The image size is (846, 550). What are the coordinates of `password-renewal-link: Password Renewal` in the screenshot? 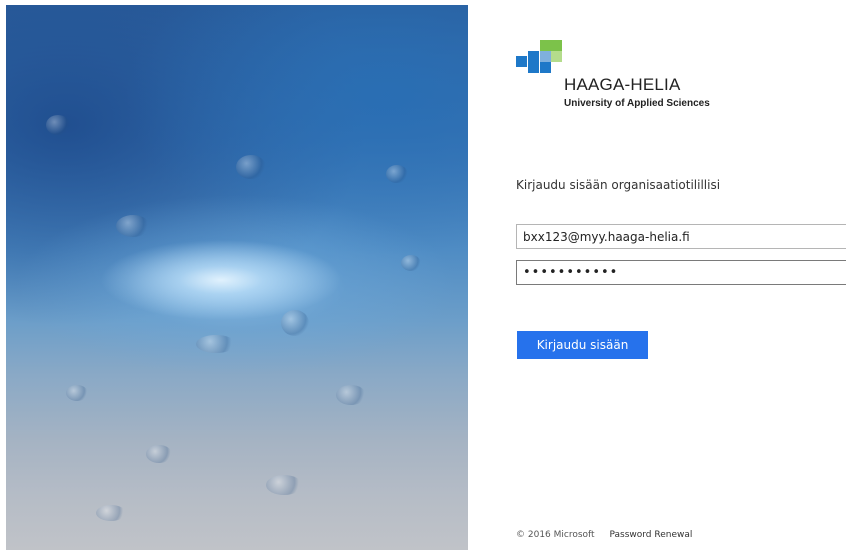 It's located at (650, 535).